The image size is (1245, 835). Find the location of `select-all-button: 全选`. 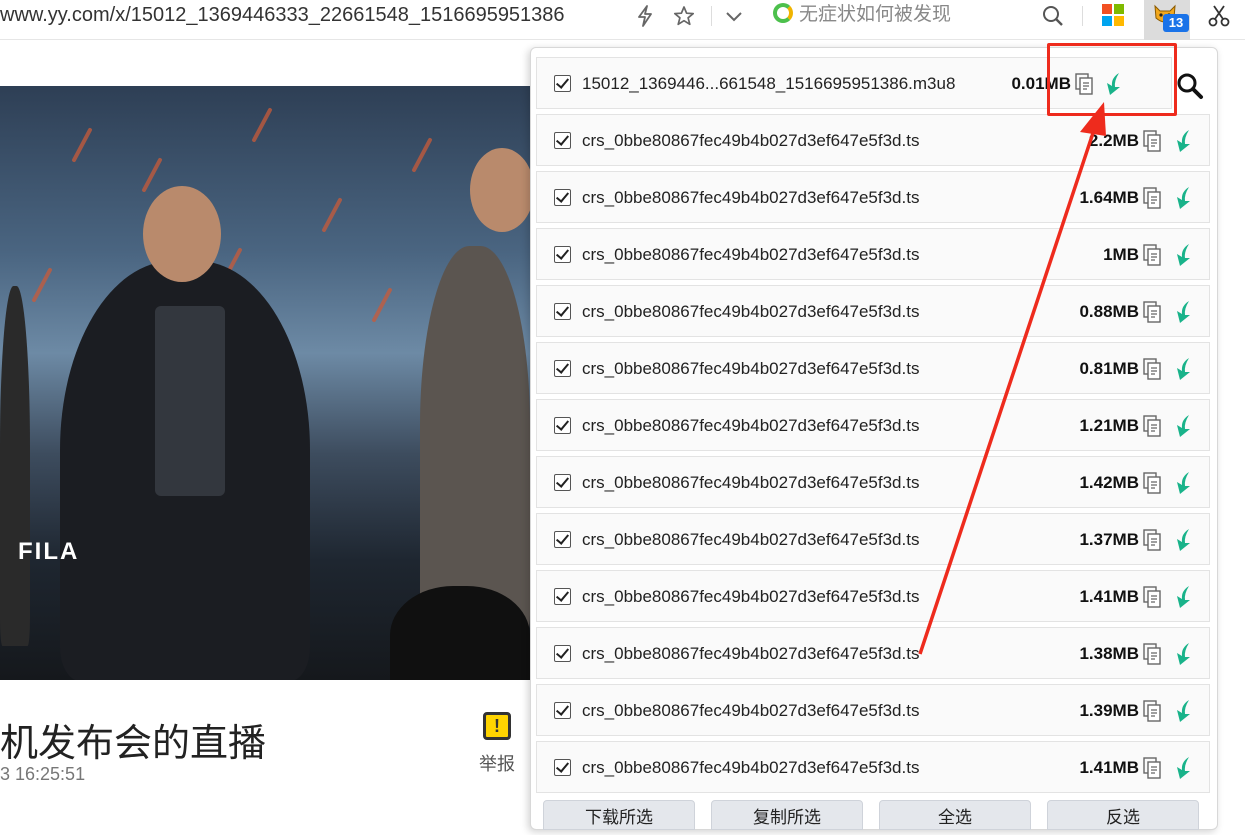

select-all-button: 全选 is located at coordinates (955, 815).